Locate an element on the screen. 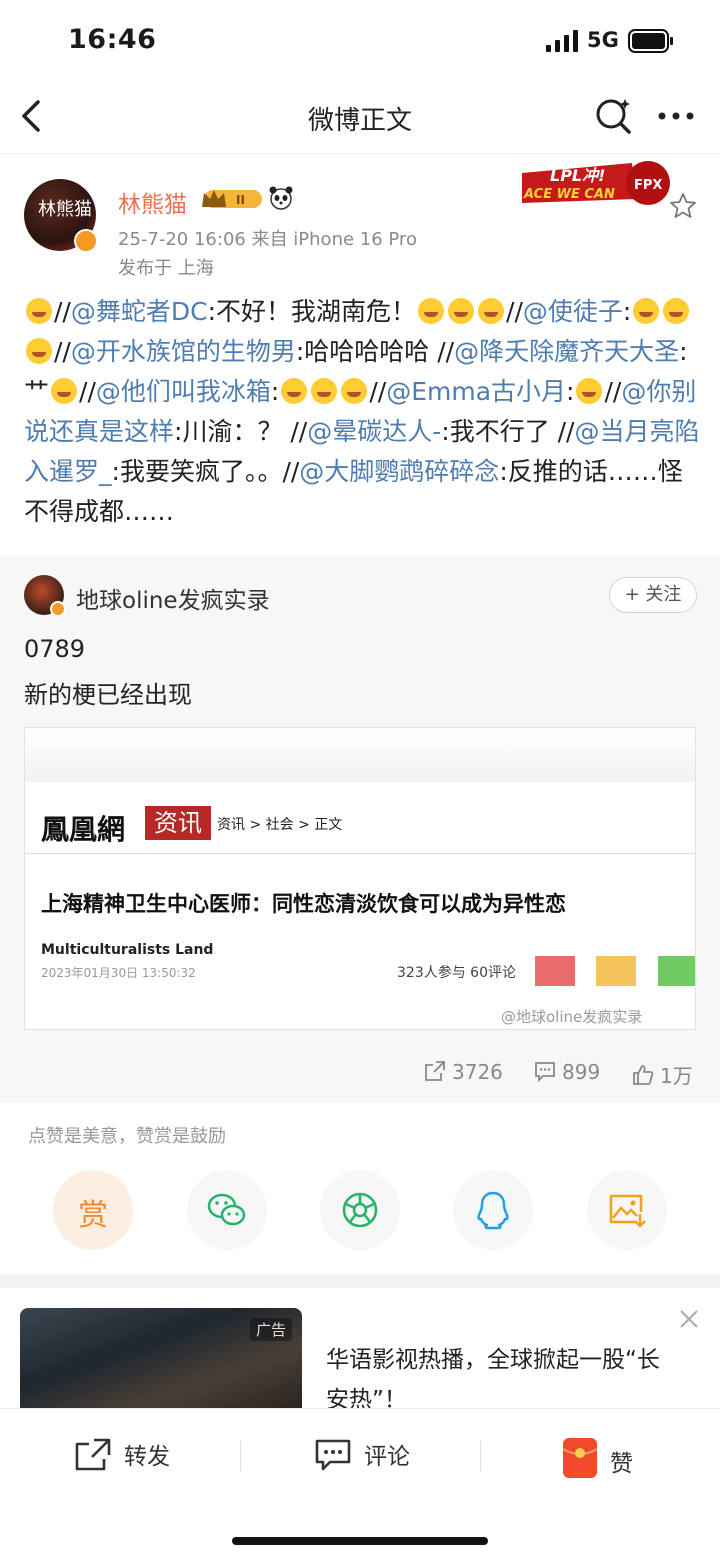  image-site-name: 鳳凰網 is located at coordinates (83, 829).